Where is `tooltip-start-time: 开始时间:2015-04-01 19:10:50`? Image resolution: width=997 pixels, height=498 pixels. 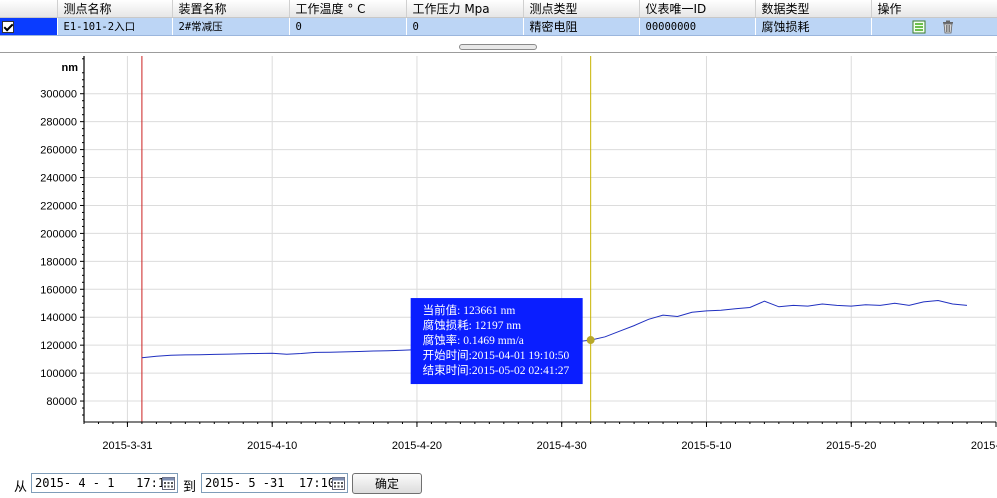
tooltip-start-time: 开始时间:2015-04-01 19:10:50 is located at coordinates (496, 355).